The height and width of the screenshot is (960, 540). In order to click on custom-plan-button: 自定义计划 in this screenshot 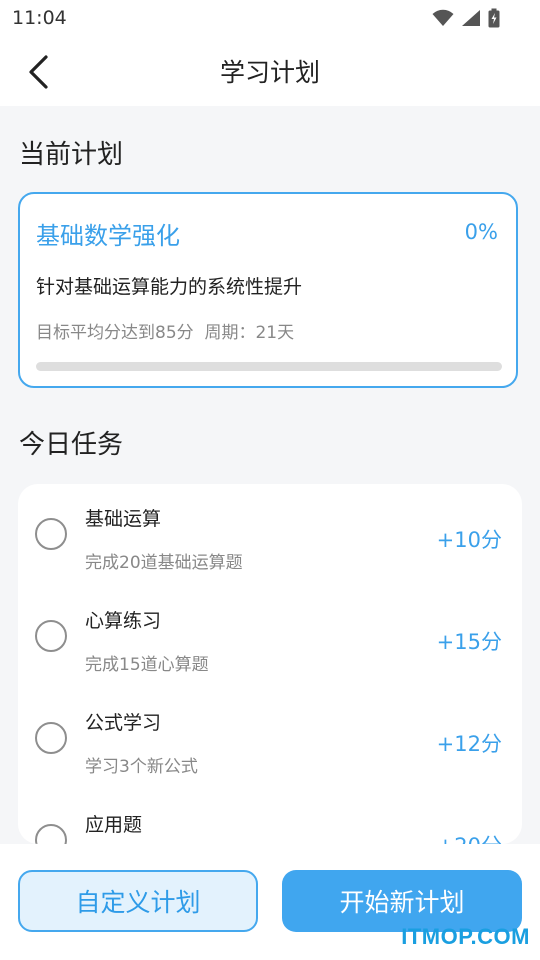, I will do `click(138, 901)`.